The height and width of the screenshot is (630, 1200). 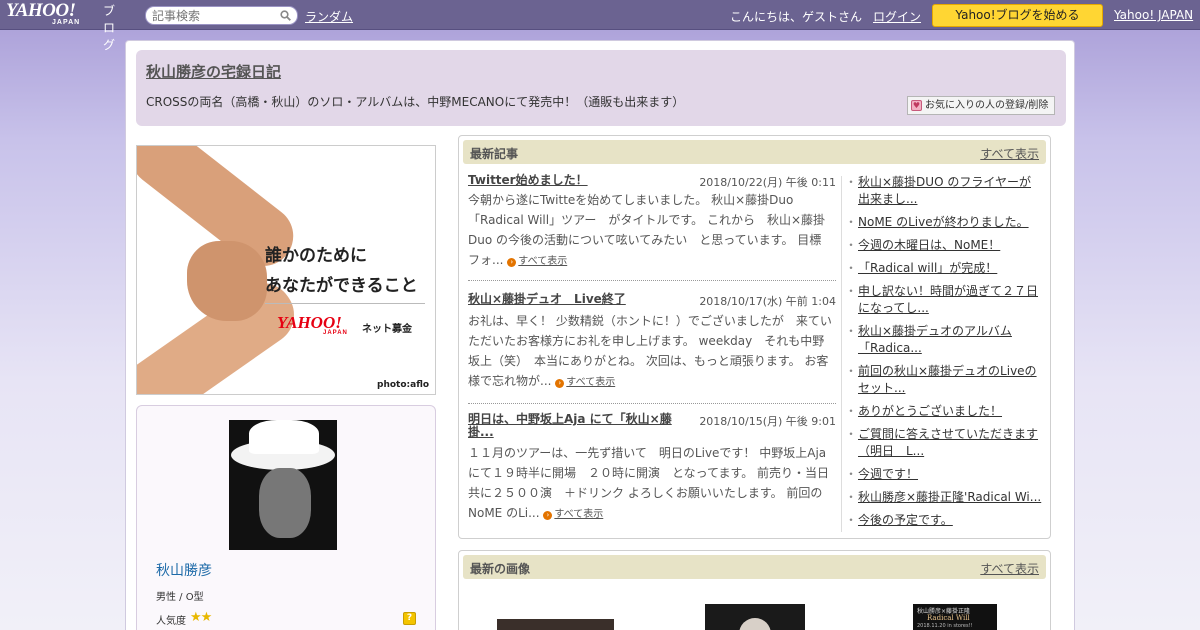 What do you see at coordinates (66, 22) in the screenshot?
I see `logo-japan-text: JAPAN` at bounding box center [66, 22].